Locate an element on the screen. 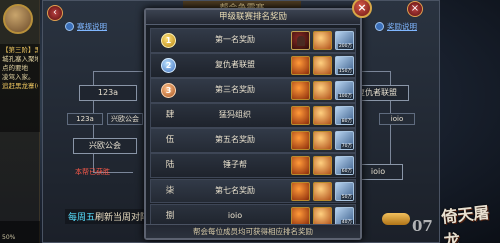  reward-row-name: 锤子帮 is located at coordinates (235, 165).